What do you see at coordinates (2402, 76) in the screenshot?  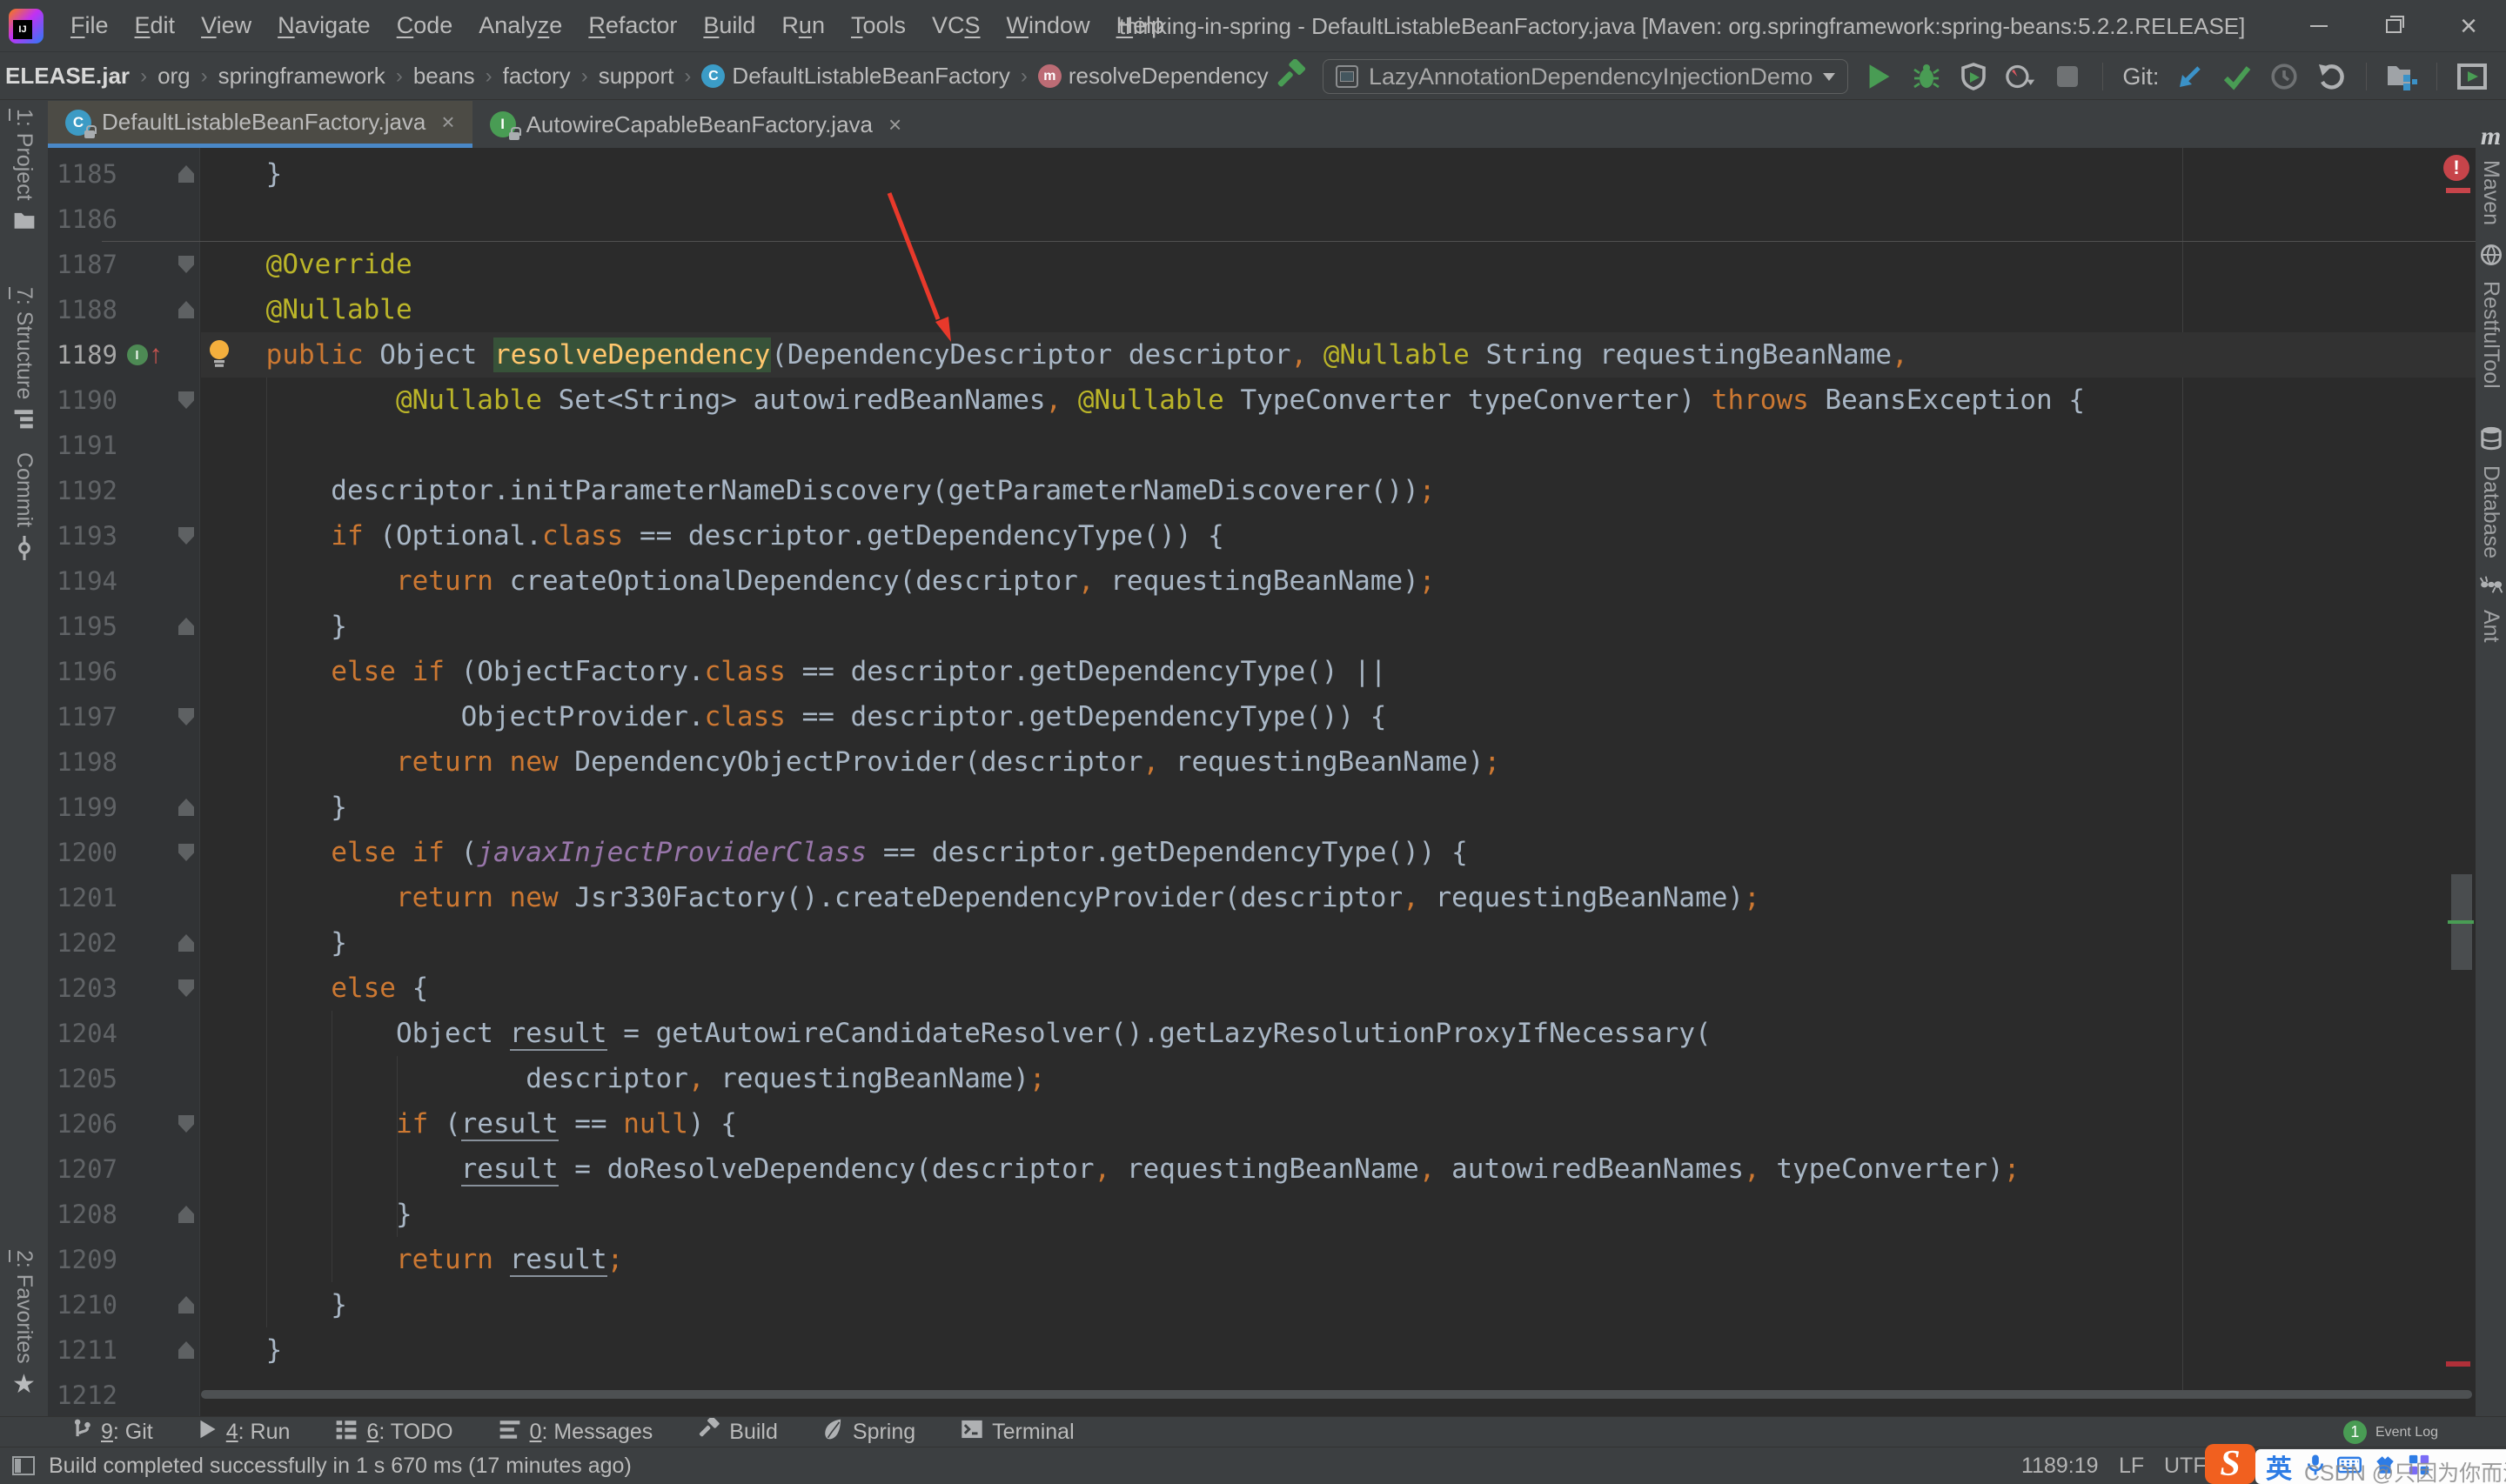 I see `project-structure-button` at bounding box center [2402, 76].